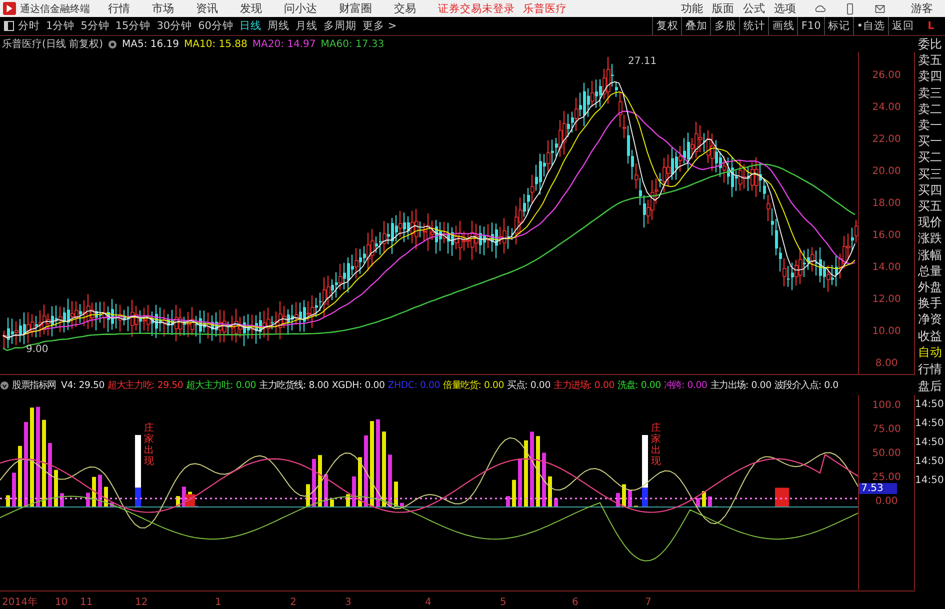 The image size is (945, 609). What do you see at coordinates (931, 26) in the screenshot?
I see `corner-label: L` at bounding box center [931, 26].